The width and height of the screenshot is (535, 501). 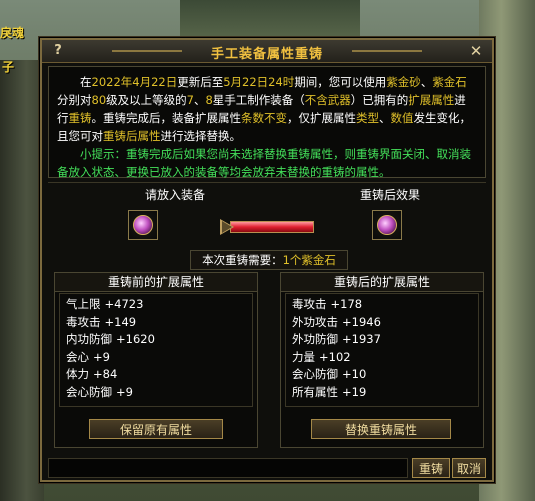 I want to click on attribute-row: 毒攻击 +149, so click(x=156, y=323).